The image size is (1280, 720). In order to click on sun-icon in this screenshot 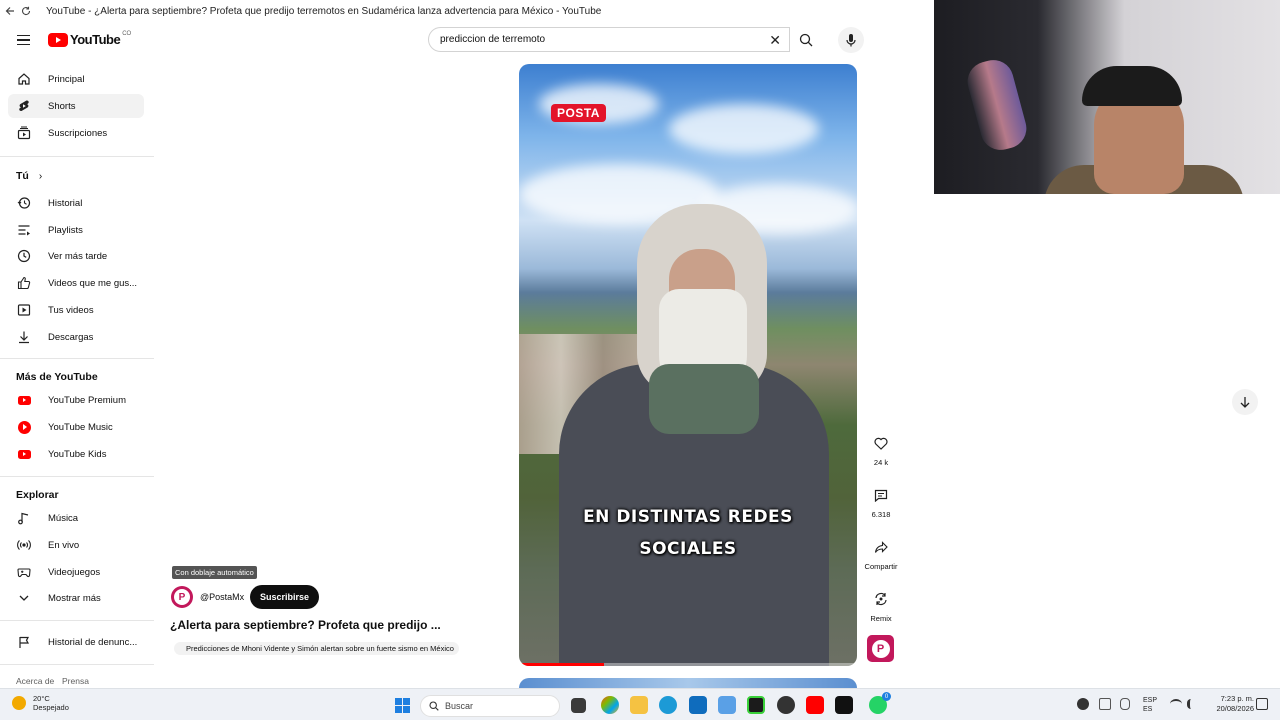, I will do `click(19, 703)`.